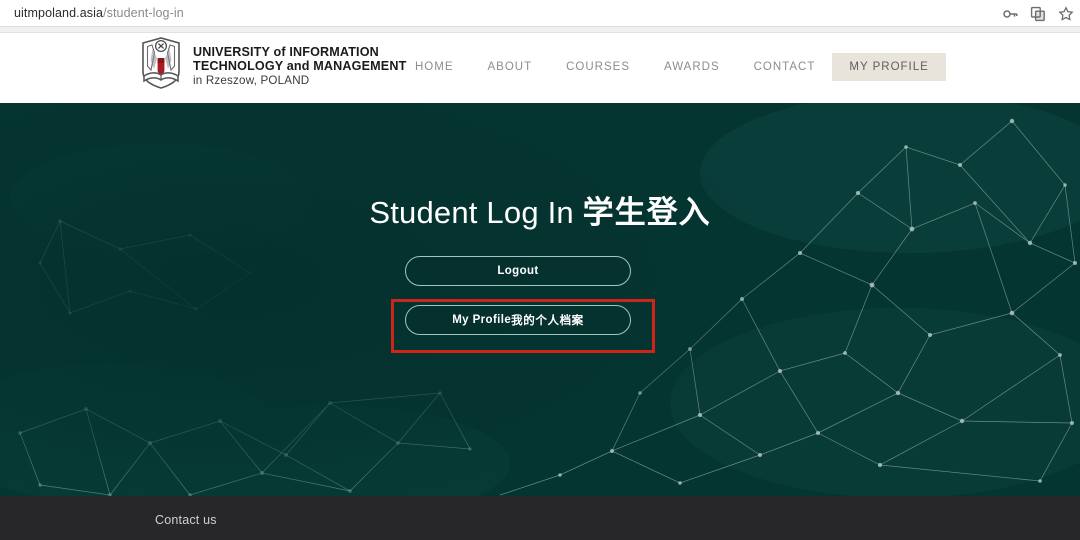  I want to click on page-title: Student Log In 学生登入, so click(540, 209).